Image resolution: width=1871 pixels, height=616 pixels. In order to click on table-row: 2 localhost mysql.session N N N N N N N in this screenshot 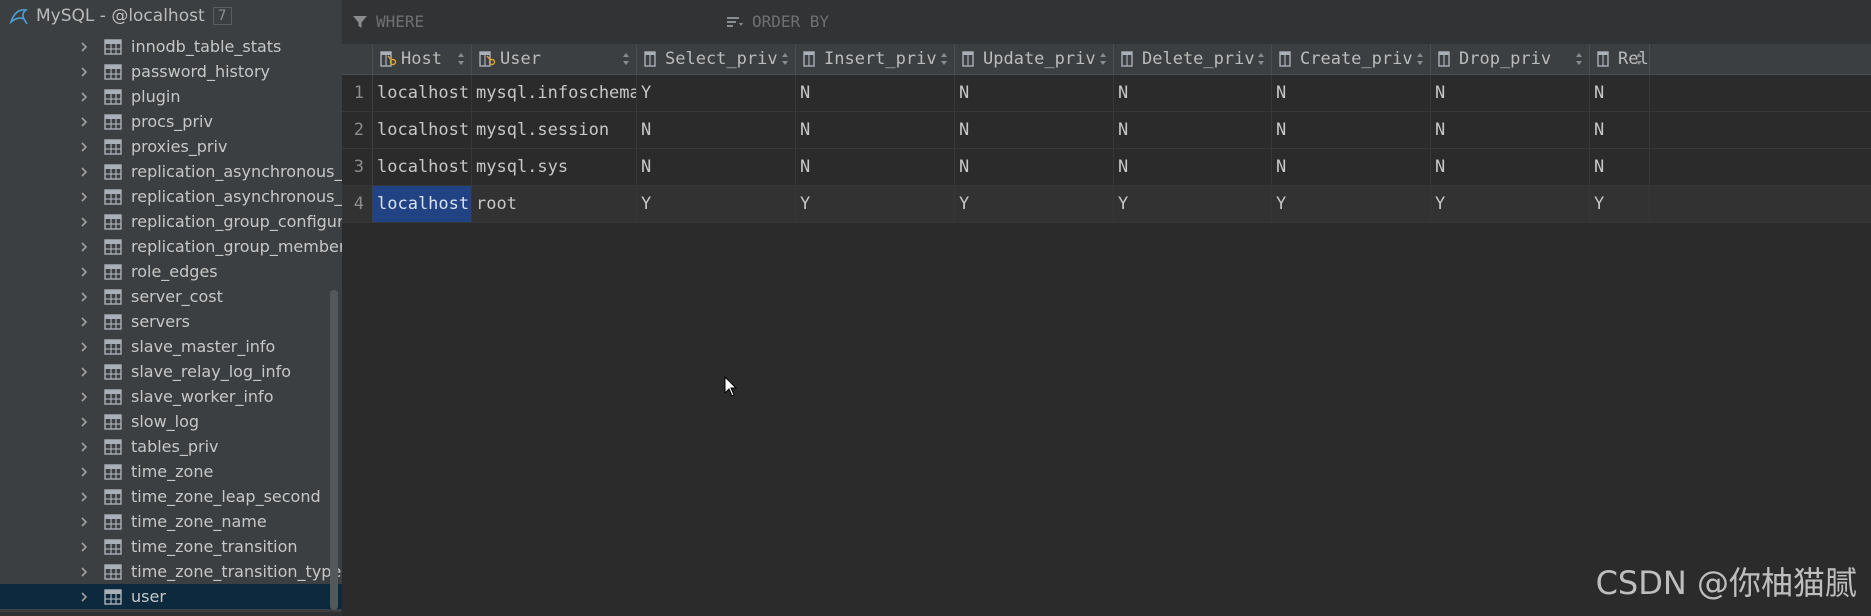, I will do `click(1106, 130)`.